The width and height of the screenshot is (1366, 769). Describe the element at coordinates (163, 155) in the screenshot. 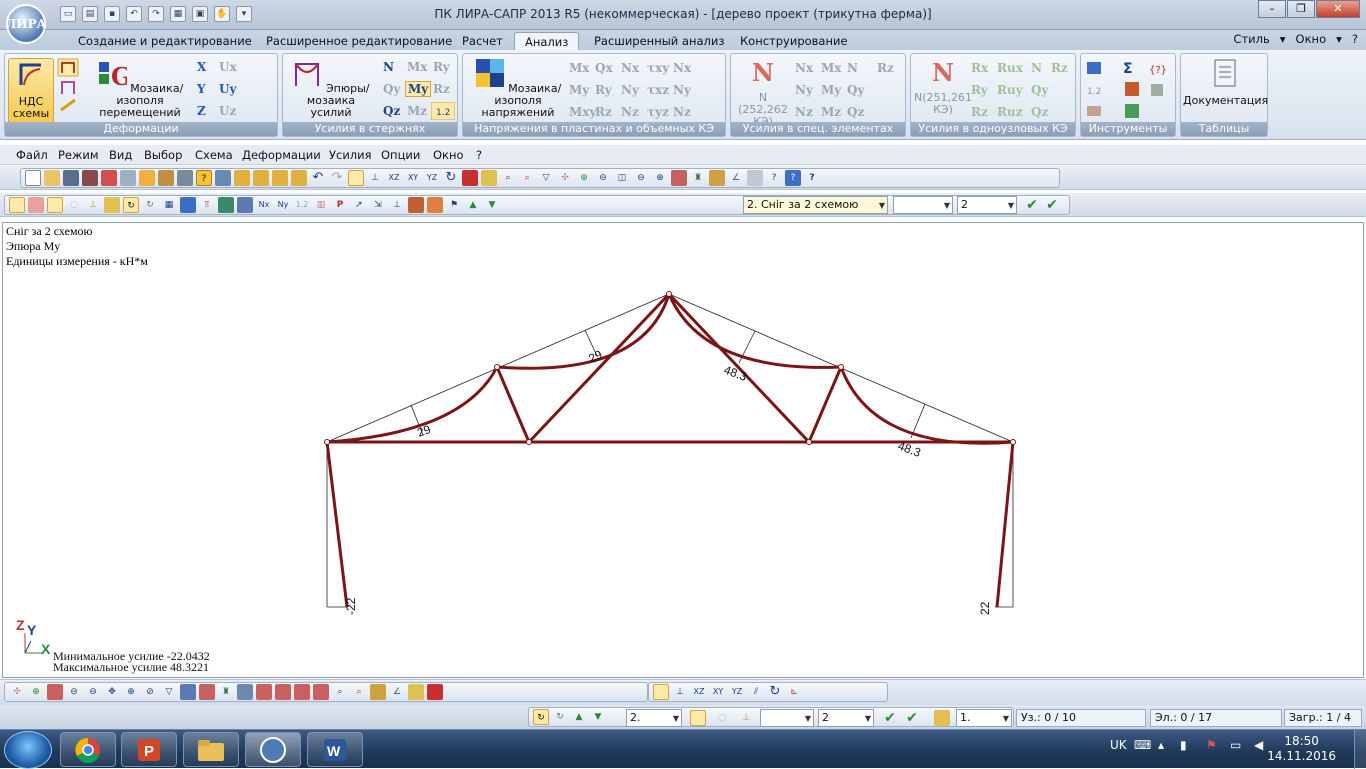

I see `menu-select: Выбор` at that location.